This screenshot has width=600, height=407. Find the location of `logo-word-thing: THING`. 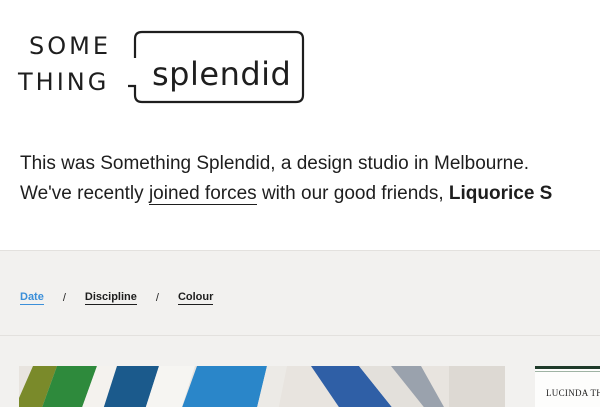

logo-word-thing: THING is located at coordinates (64, 82).